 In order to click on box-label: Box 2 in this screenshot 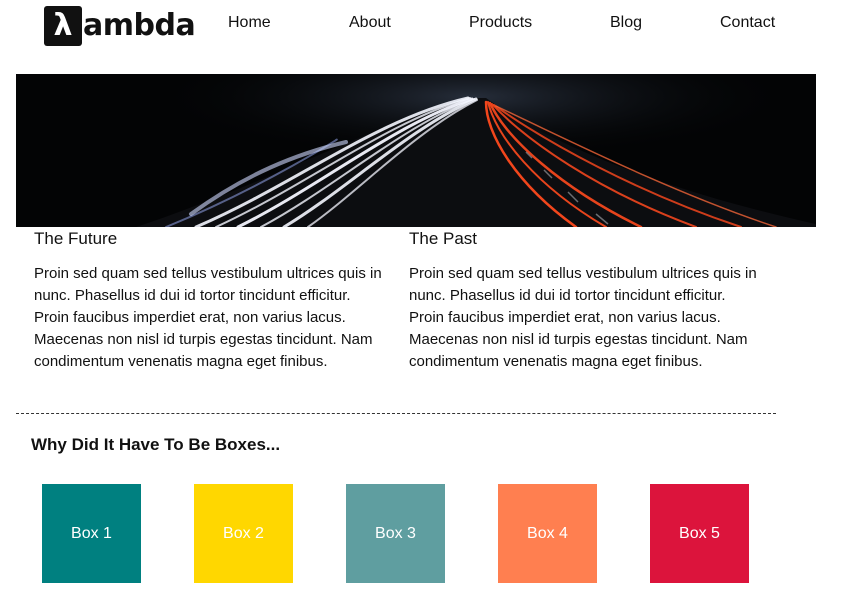, I will do `click(243, 533)`.